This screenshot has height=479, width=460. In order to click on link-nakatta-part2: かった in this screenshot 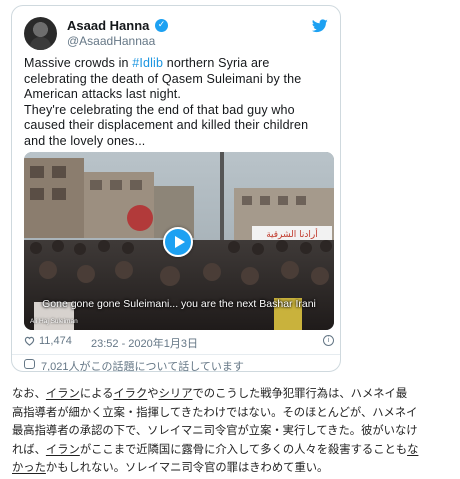, I will do `click(29, 467)`.